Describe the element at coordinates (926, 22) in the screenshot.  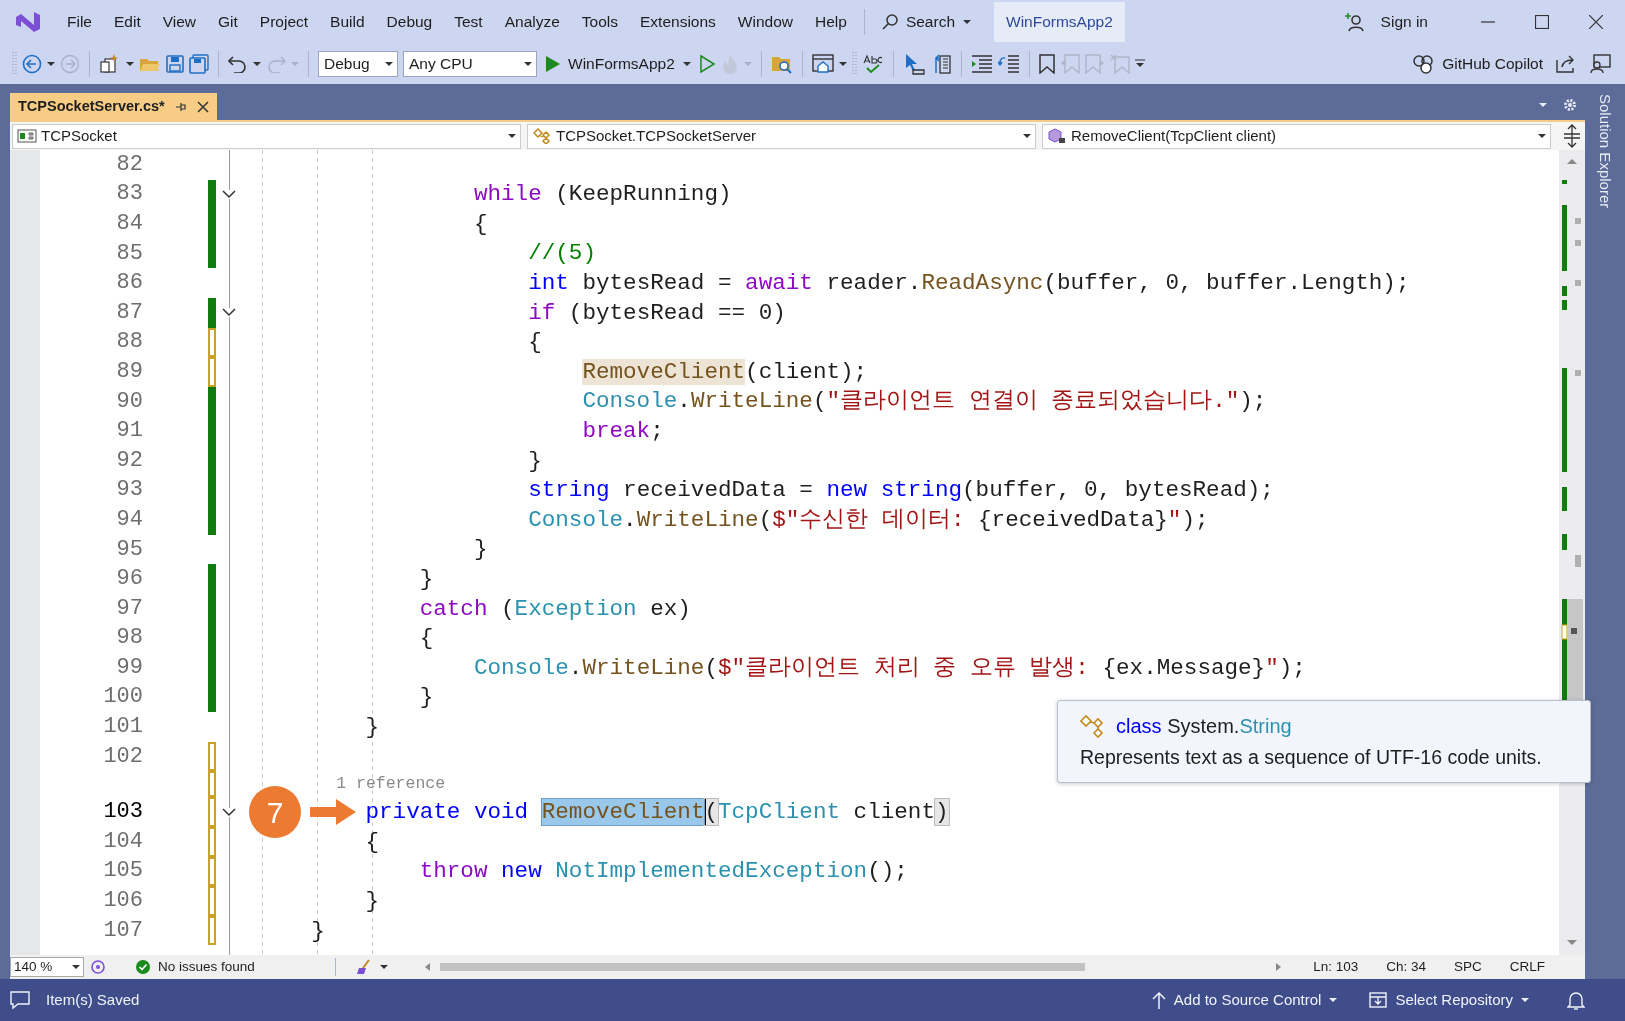
I see `search-button: Search` at that location.